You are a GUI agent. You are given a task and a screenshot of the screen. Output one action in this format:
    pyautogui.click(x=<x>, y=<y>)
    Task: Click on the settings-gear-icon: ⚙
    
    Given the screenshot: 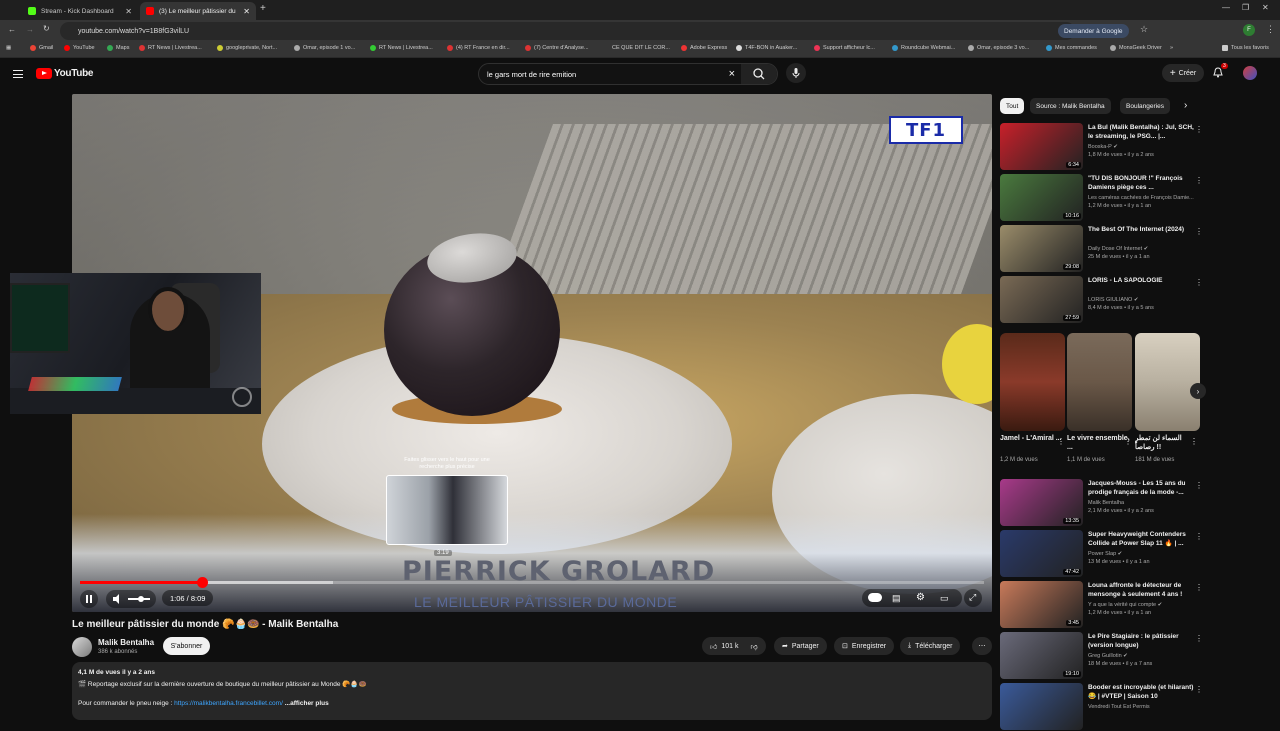 What is the action you would take?
    pyautogui.click(x=920, y=597)
    